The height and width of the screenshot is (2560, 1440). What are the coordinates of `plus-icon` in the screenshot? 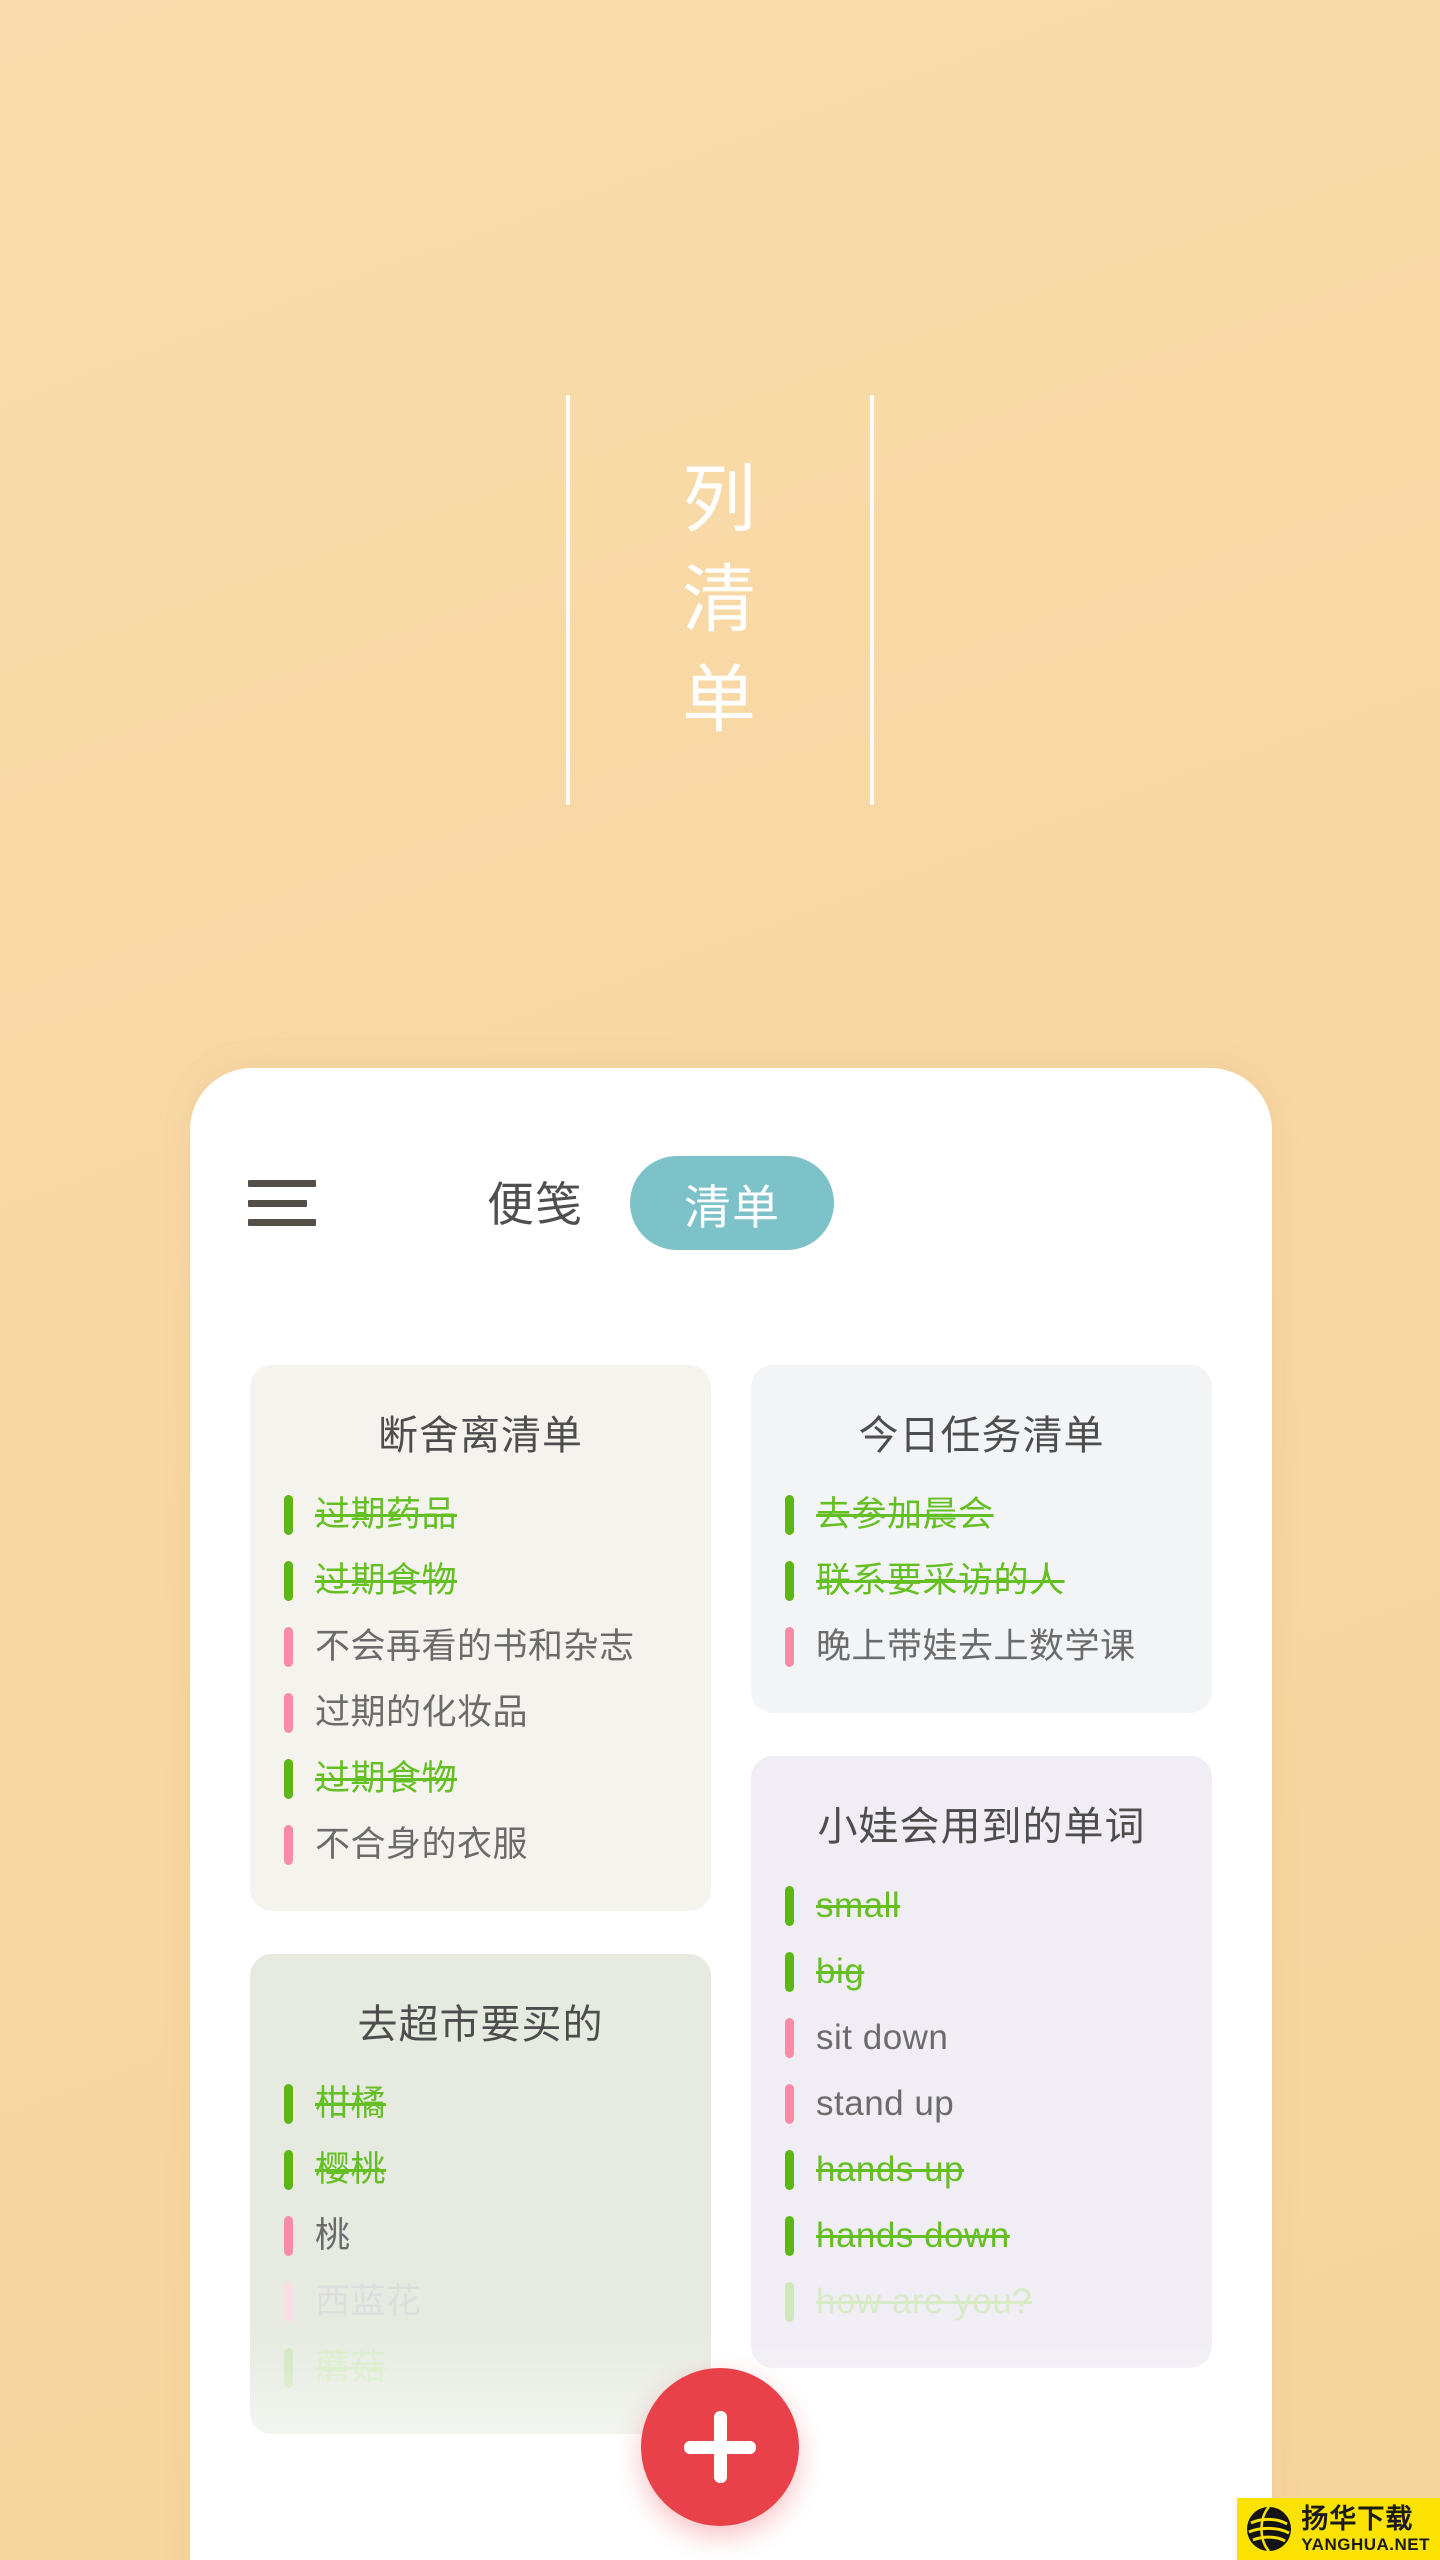 It's located at (720, 2447).